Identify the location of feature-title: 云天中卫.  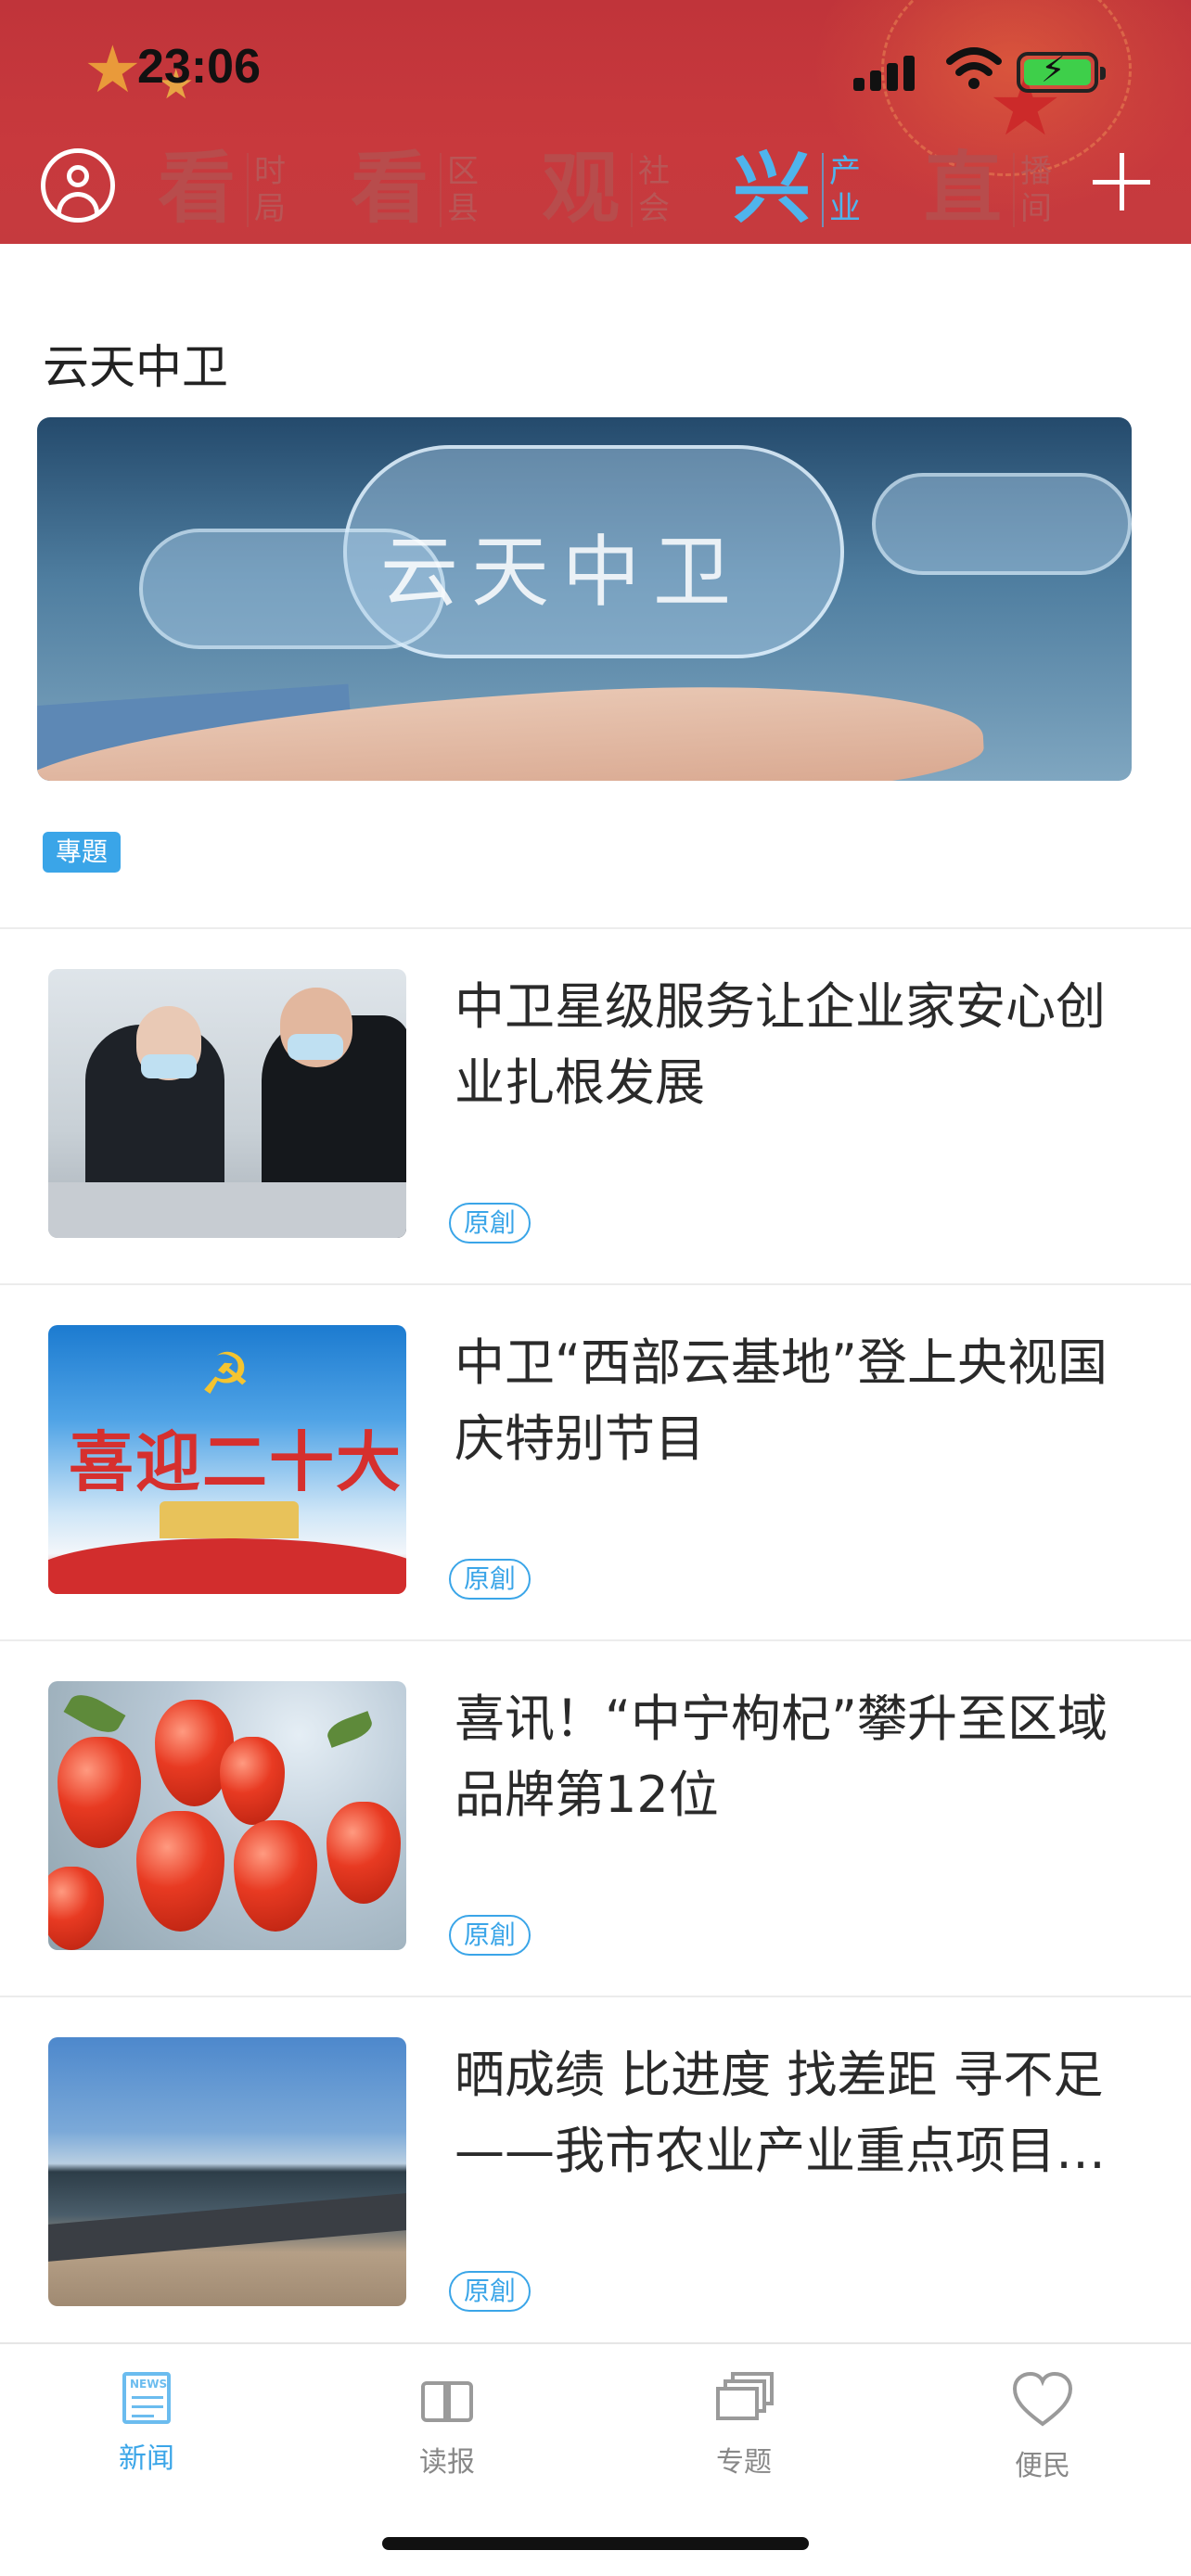
(135, 367).